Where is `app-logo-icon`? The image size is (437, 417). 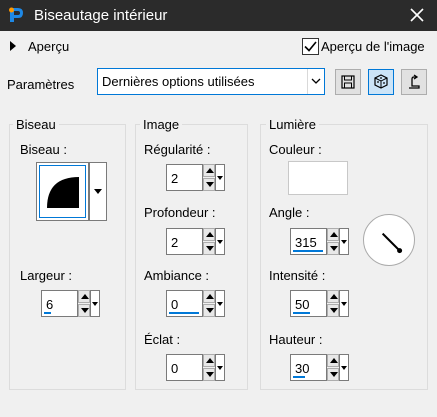 app-logo-icon is located at coordinates (16, 14).